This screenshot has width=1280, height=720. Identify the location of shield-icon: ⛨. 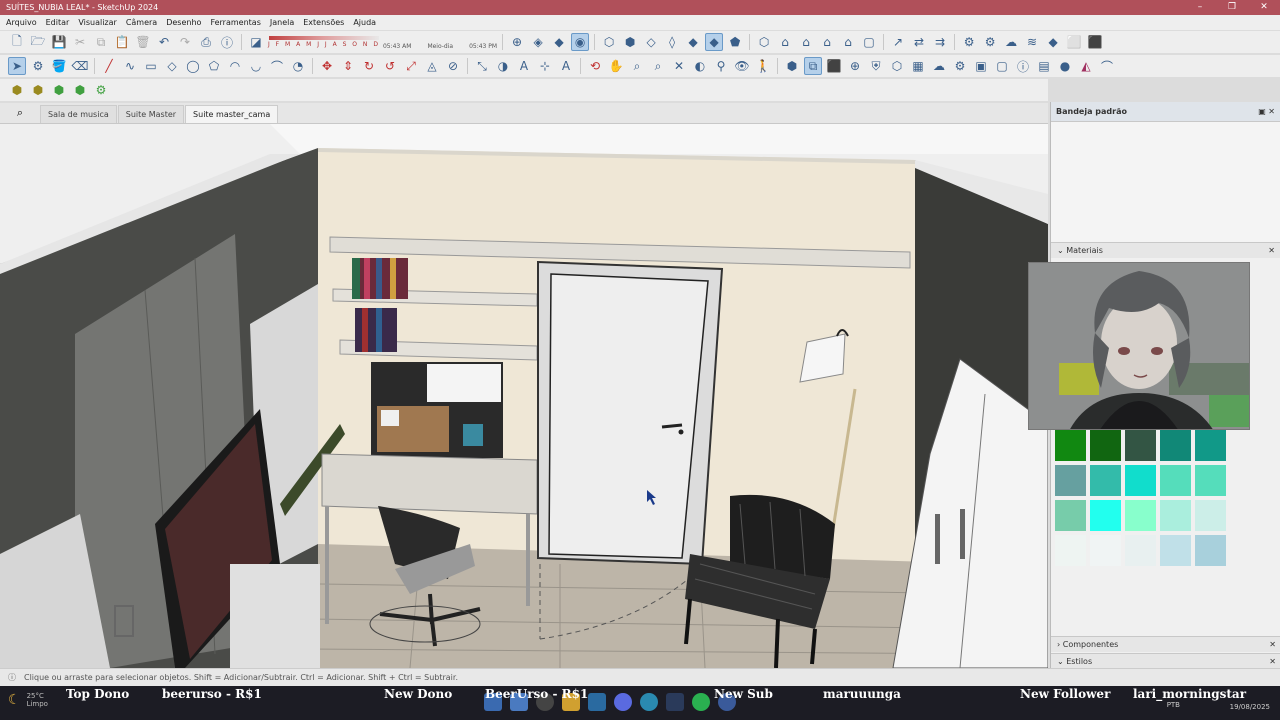
(876, 66).